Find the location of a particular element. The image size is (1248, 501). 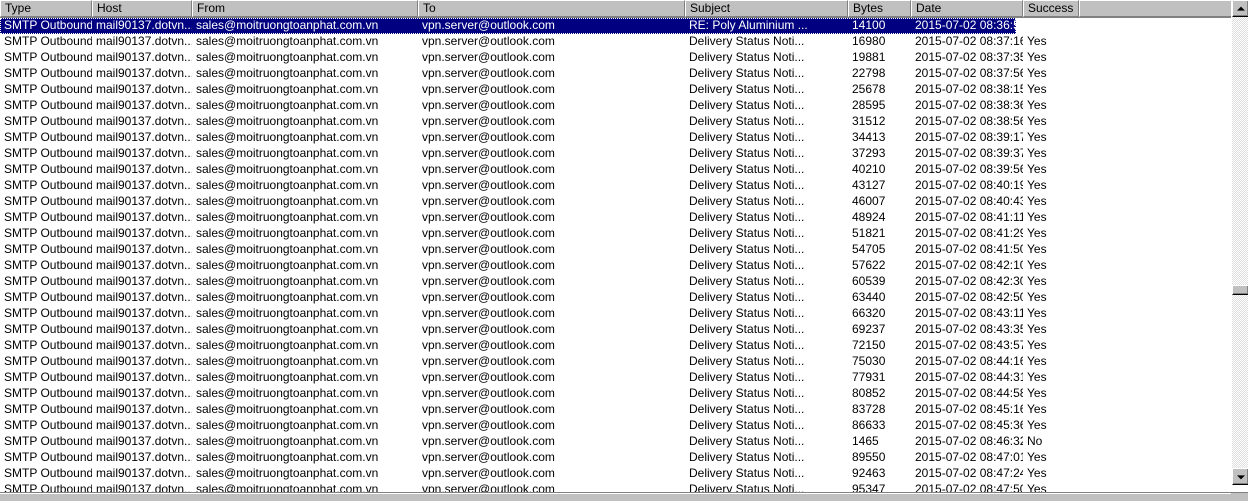

cell-date: 2015-07-02 08:43:57 is located at coordinates (969, 345).